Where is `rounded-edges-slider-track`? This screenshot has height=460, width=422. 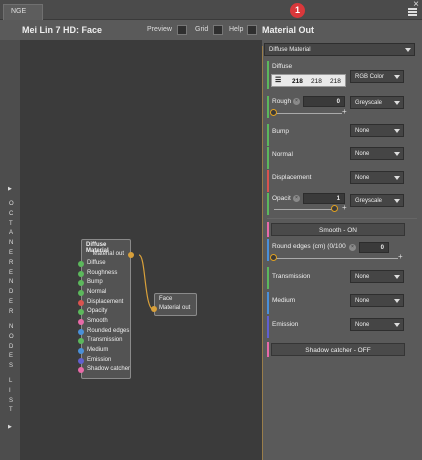
rounded-edges-slider-track is located at coordinates (336, 258).